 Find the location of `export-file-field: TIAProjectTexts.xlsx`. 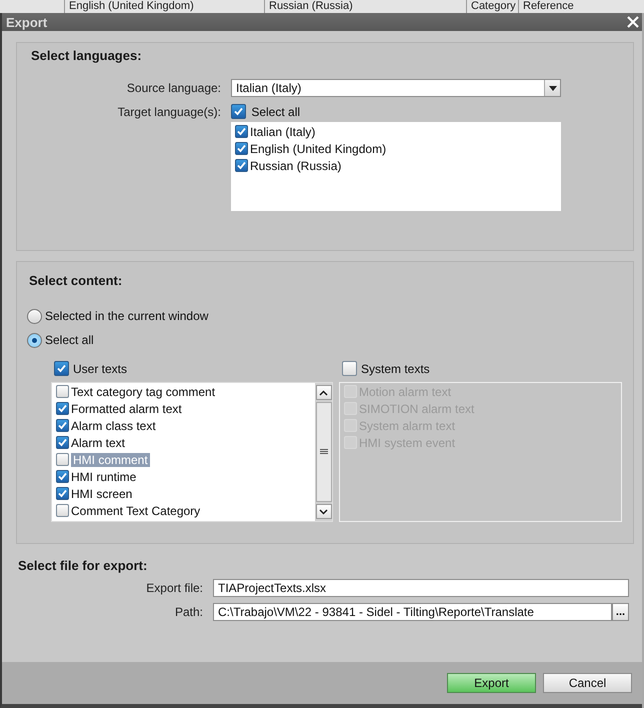

export-file-field: TIAProjectTexts.xlsx is located at coordinates (421, 588).